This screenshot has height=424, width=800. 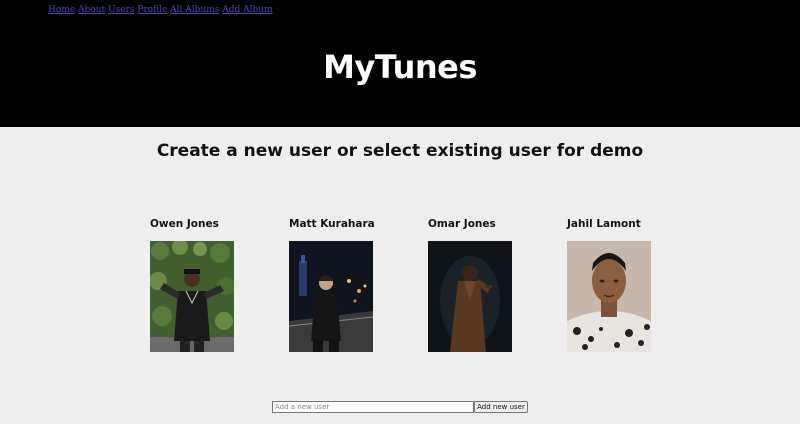 I want to click on nav-link-about: About, so click(x=91, y=10).